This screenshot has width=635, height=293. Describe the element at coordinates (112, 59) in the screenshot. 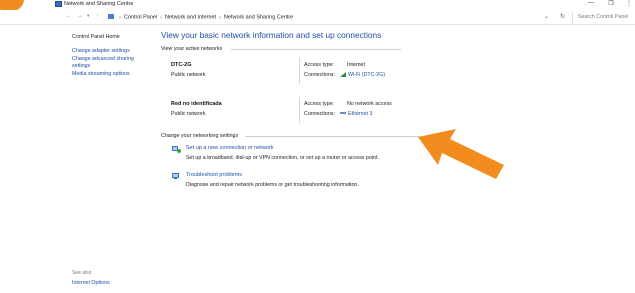

I see `change-advanced-sharing-link: Change advanced sharing` at that location.